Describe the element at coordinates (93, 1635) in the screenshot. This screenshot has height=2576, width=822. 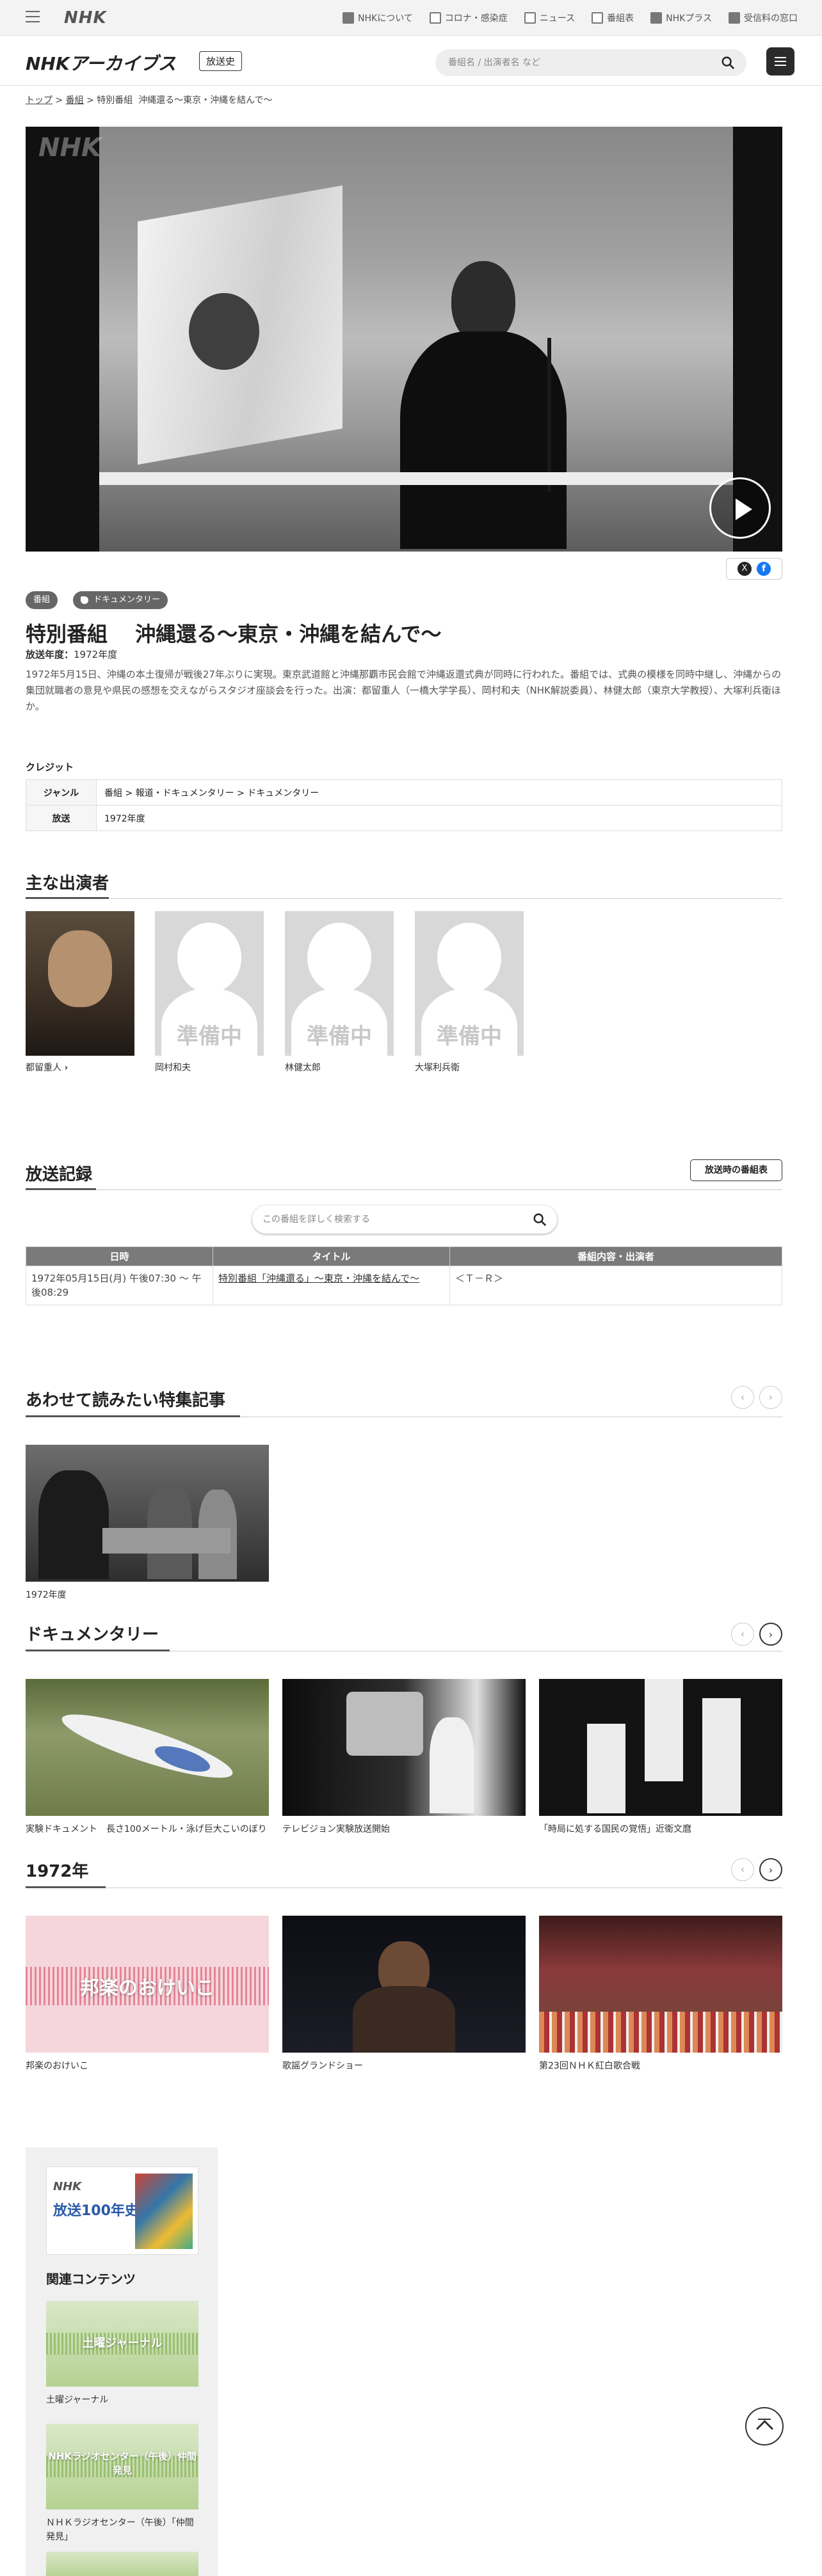
I see `documentary-heading: ドキュメンタリー` at that location.